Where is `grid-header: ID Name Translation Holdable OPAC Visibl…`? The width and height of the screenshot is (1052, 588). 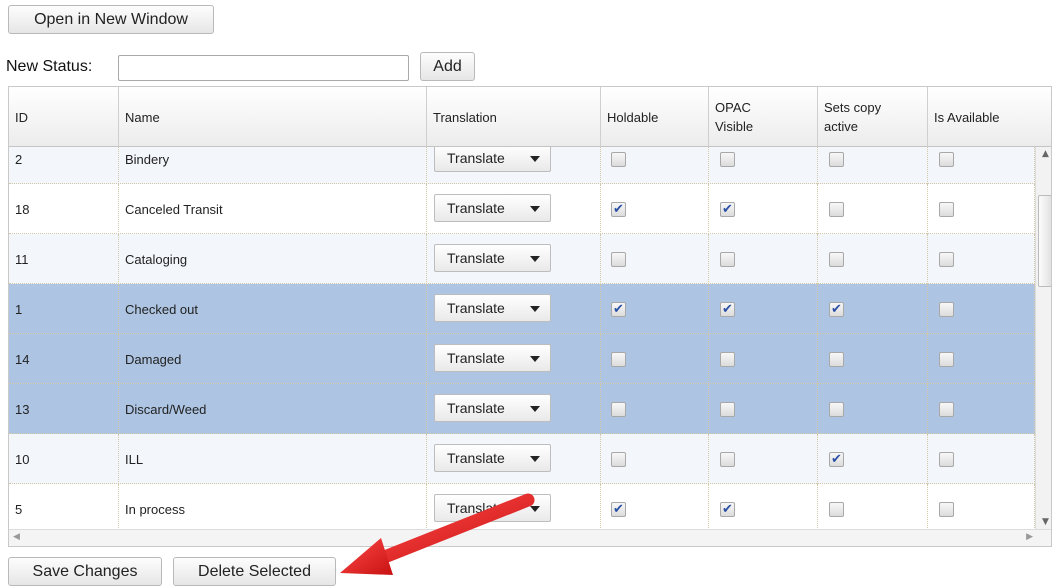
grid-header: ID Name Translation Holdable OPAC Visibl… is located at coordinates (530, 117).